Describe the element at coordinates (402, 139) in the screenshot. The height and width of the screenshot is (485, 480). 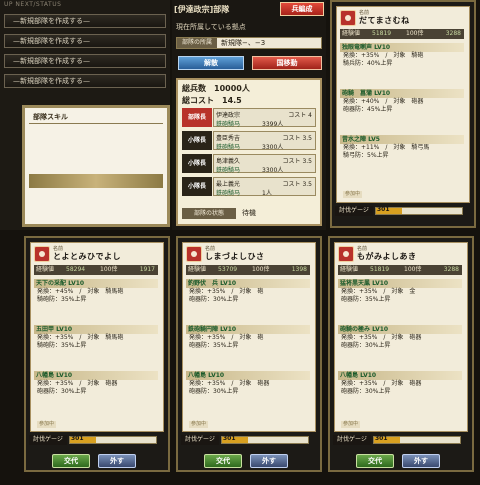
I see `skill-name: 昔水之陣 LV5` at that location.